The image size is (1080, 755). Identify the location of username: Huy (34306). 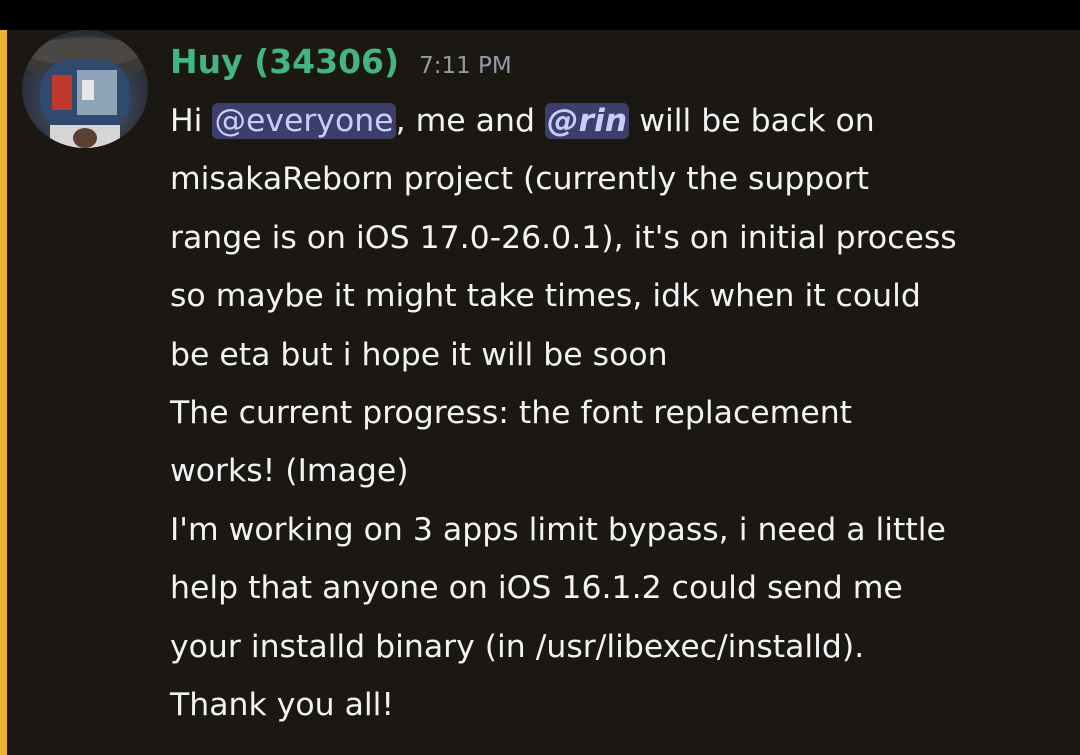
(284, 61).